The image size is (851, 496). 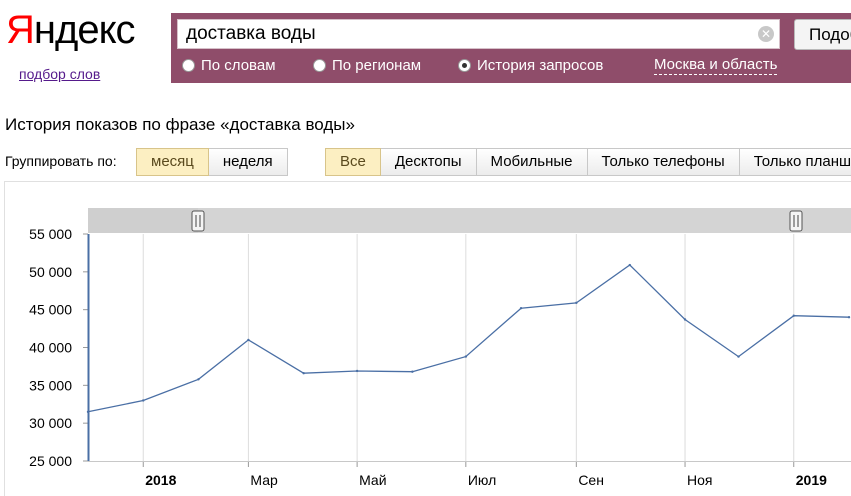 What do you see at coordinates (482, 480) in the screenshot?
I see `x-tick-label: Июл` at bounding box center [482, 480].